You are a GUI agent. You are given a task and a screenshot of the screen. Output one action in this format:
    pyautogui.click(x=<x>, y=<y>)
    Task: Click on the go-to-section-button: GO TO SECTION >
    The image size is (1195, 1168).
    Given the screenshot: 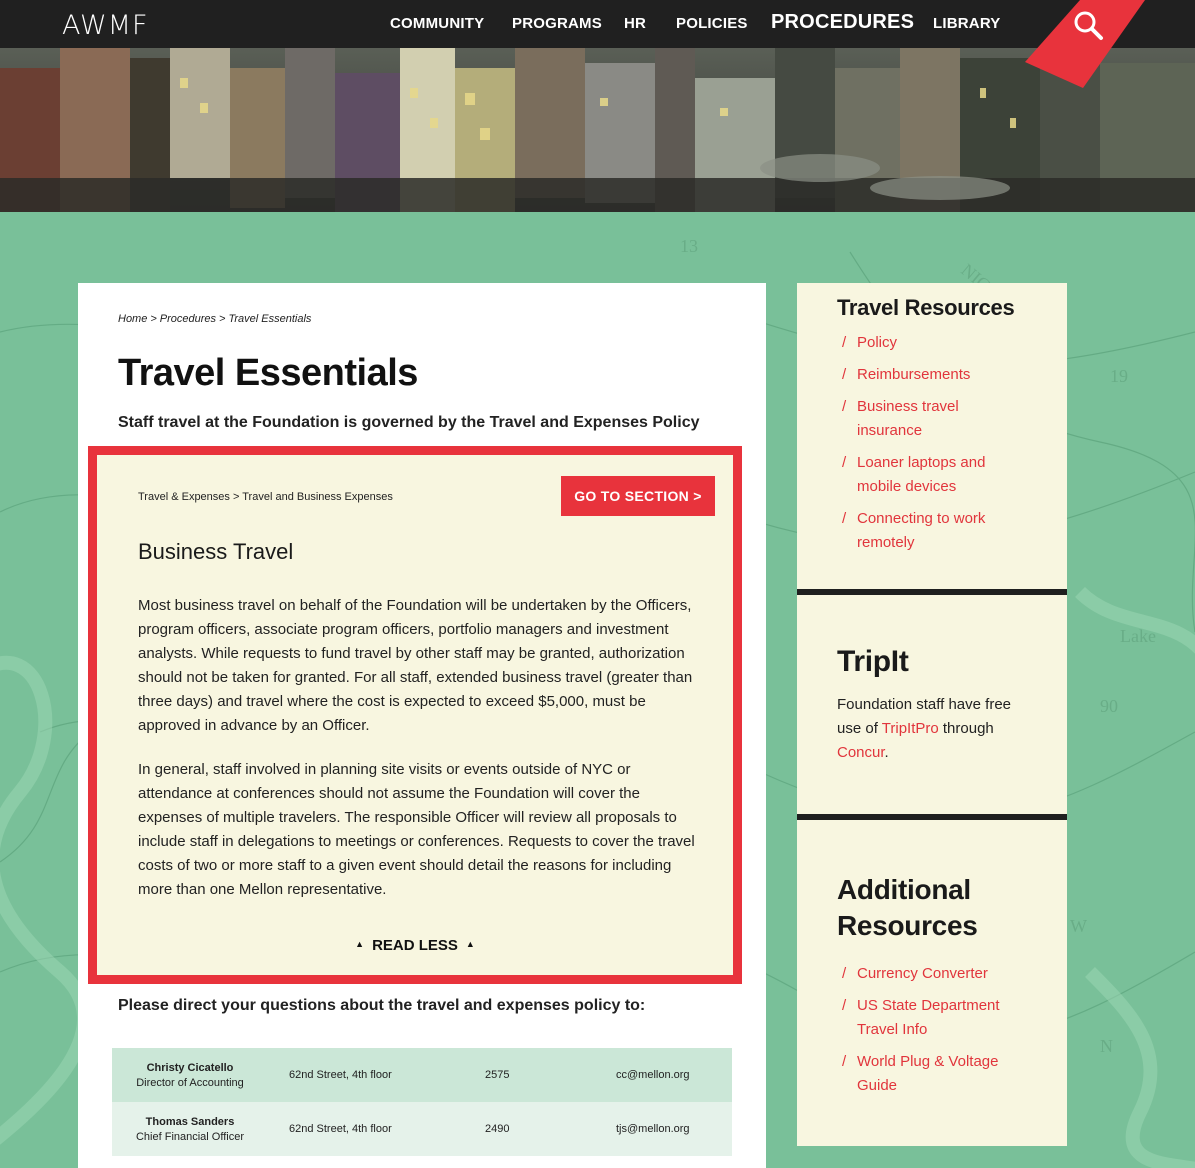 What is the action you would take?
    pyautogui.click(x=638, y=496)
    